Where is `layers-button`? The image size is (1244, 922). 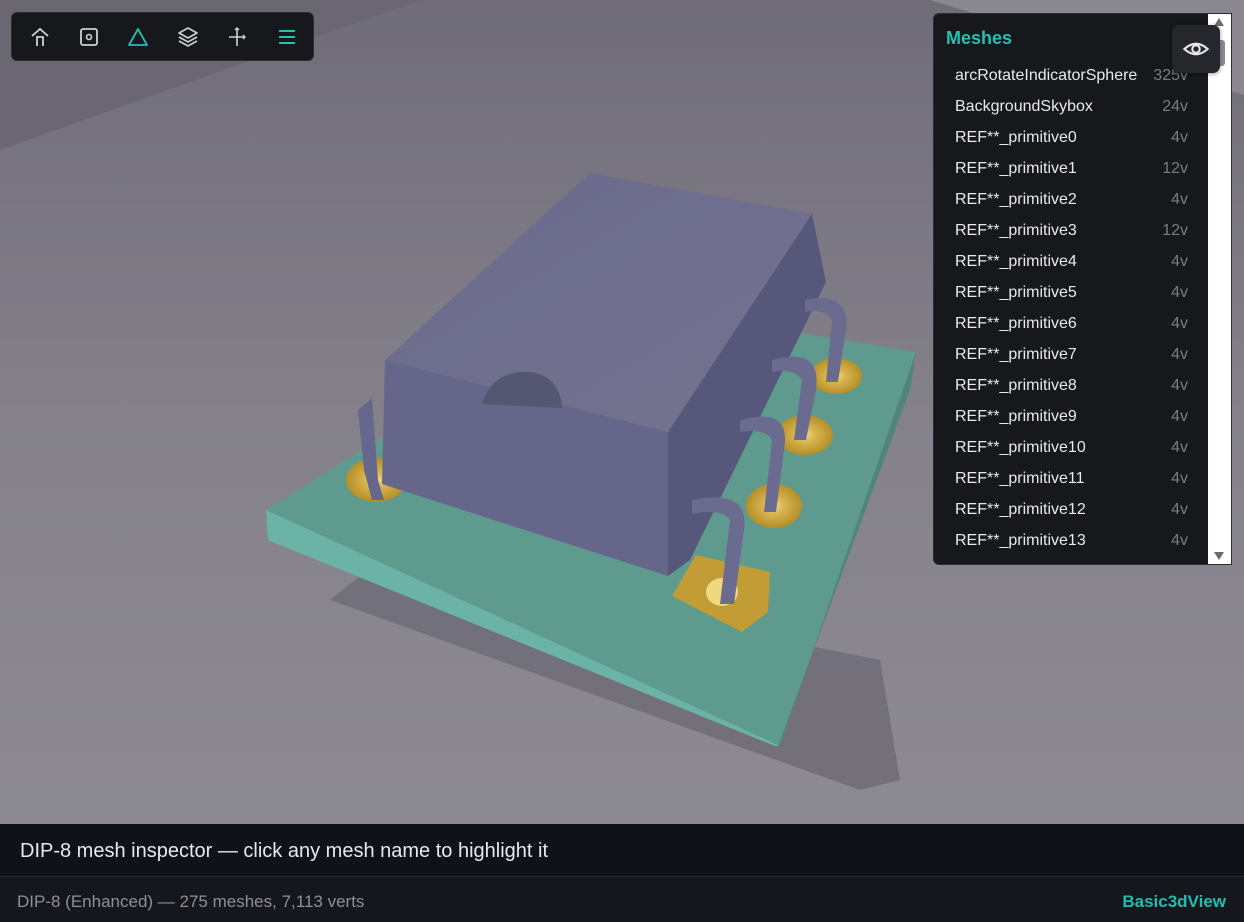
layers-button is located at coordinates (188, 37).